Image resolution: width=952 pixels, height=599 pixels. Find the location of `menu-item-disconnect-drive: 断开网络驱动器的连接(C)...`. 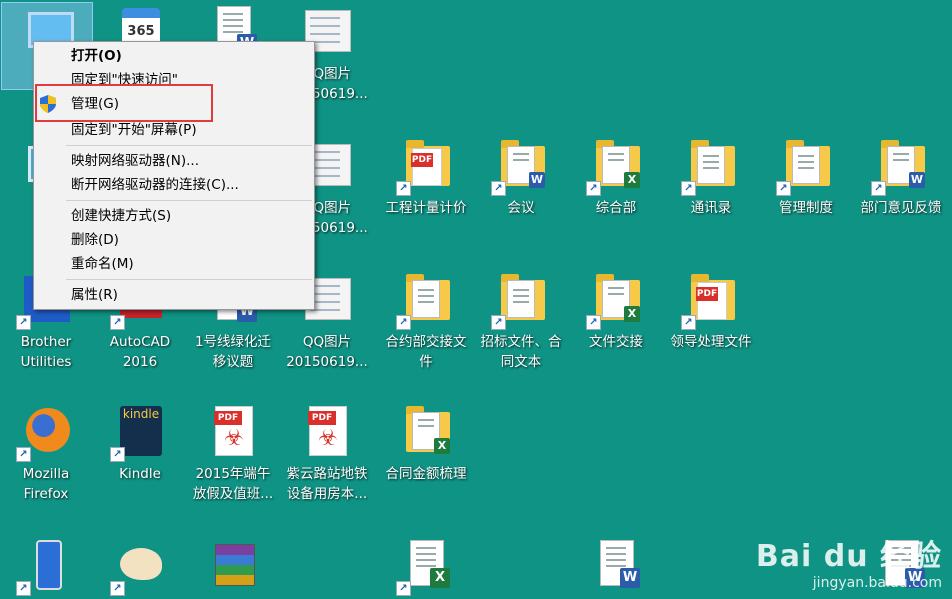

menu-item-disconnect-drive: 断开网络驱动器的连接(C)... is located at coordinates (174, 185).